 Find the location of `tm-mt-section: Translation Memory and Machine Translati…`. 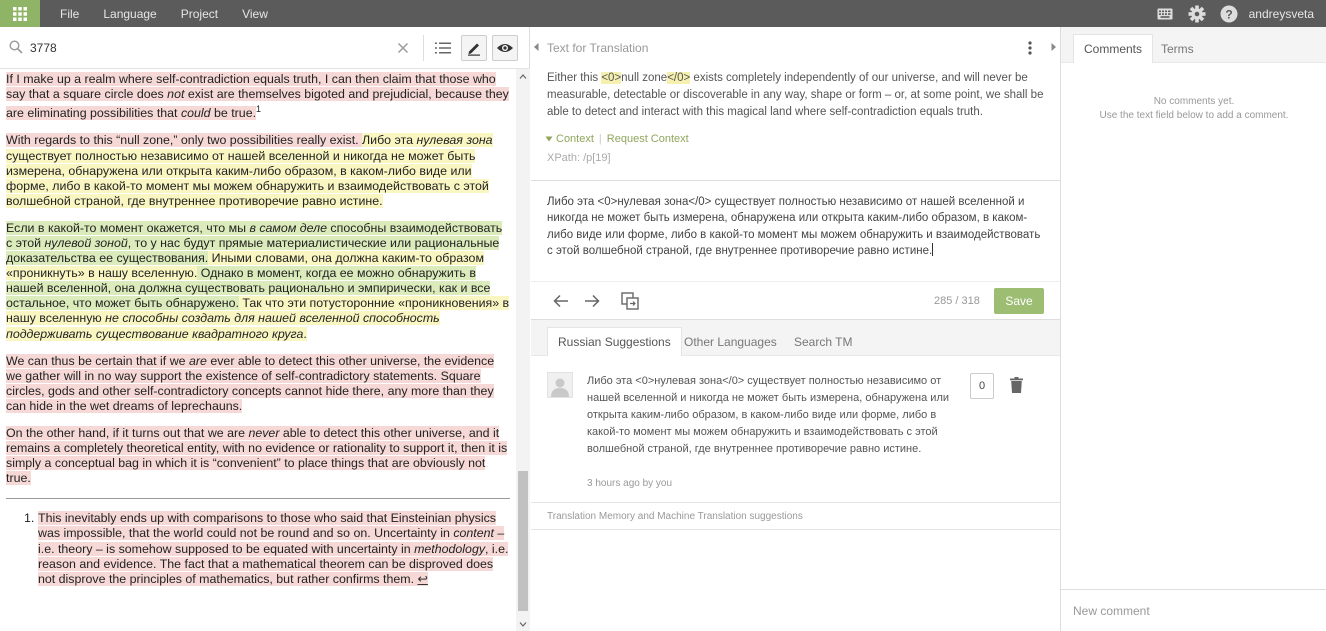

tm-mt-section: Translation Memory and Machine Translati… is located at coordinates (795, 516).